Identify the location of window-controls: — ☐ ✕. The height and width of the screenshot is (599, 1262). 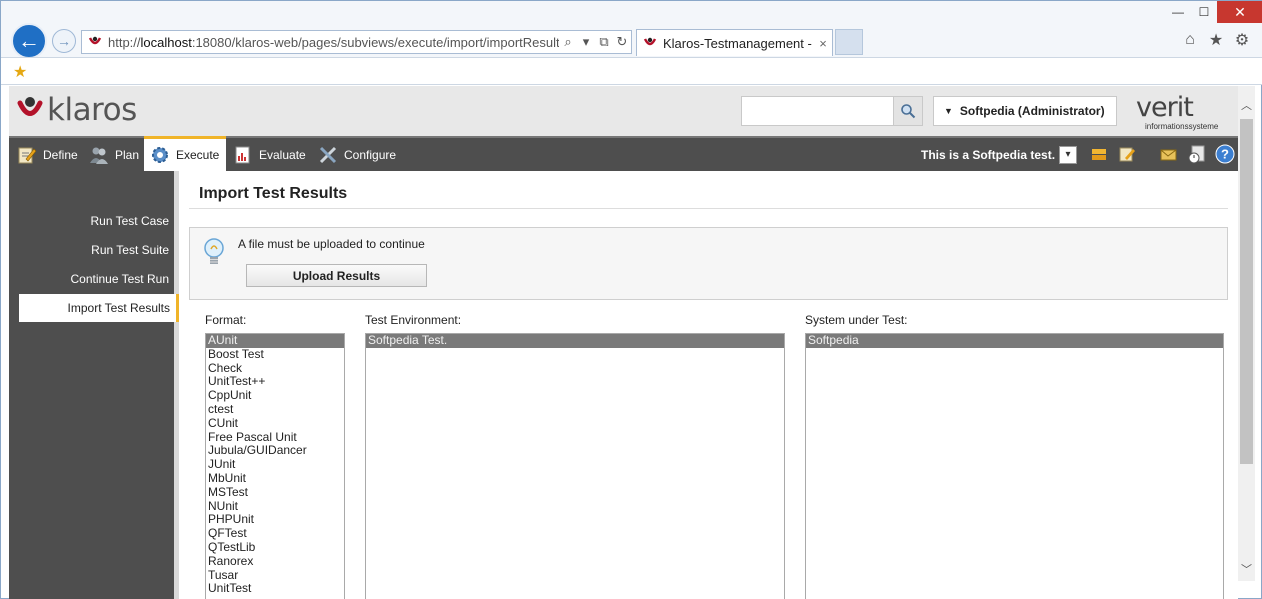
(1213, 12).